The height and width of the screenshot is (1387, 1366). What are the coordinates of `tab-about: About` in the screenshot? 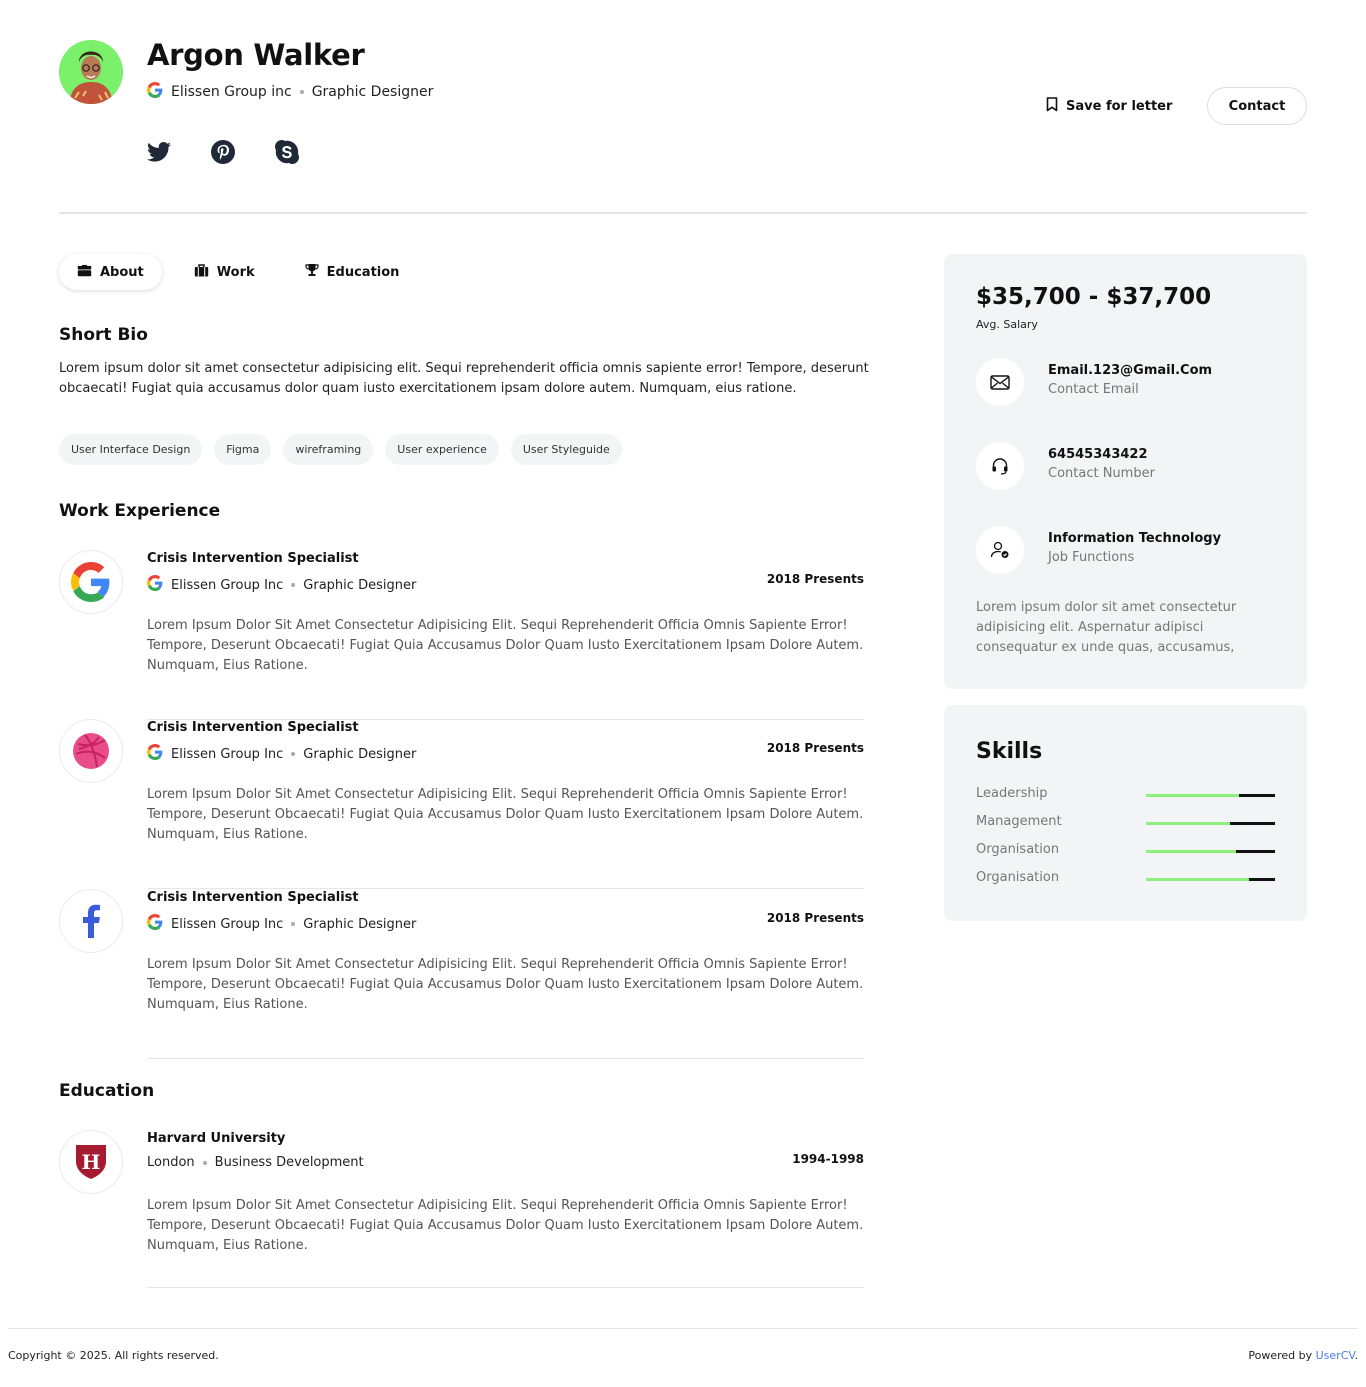 It's located at (110, 272).